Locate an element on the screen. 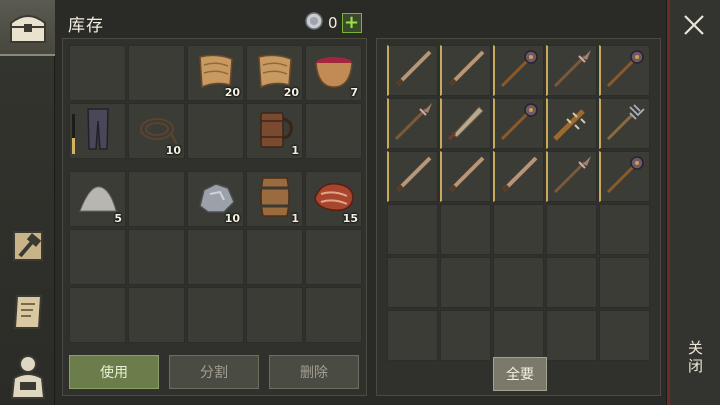 The image size is (720, 405). sand-pile-icon is located at coordinates (98, 199).